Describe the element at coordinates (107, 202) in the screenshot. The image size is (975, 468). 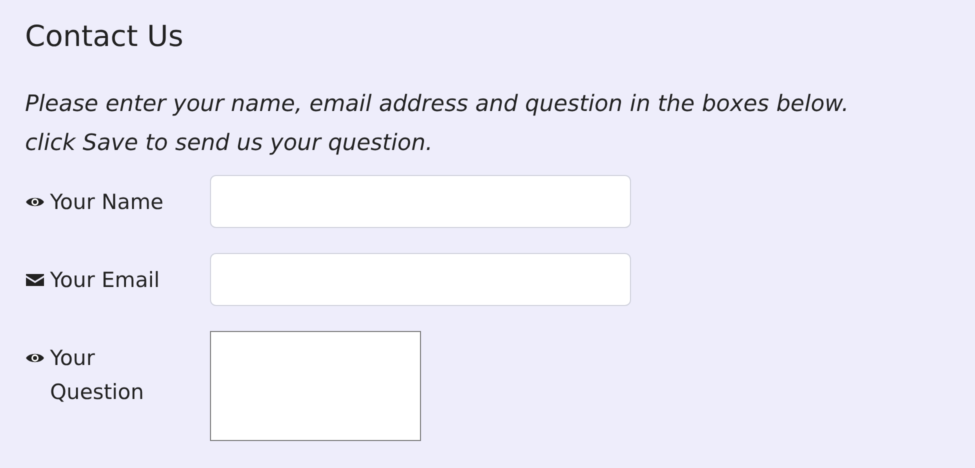
I see `field-label: Your Name` at that location.